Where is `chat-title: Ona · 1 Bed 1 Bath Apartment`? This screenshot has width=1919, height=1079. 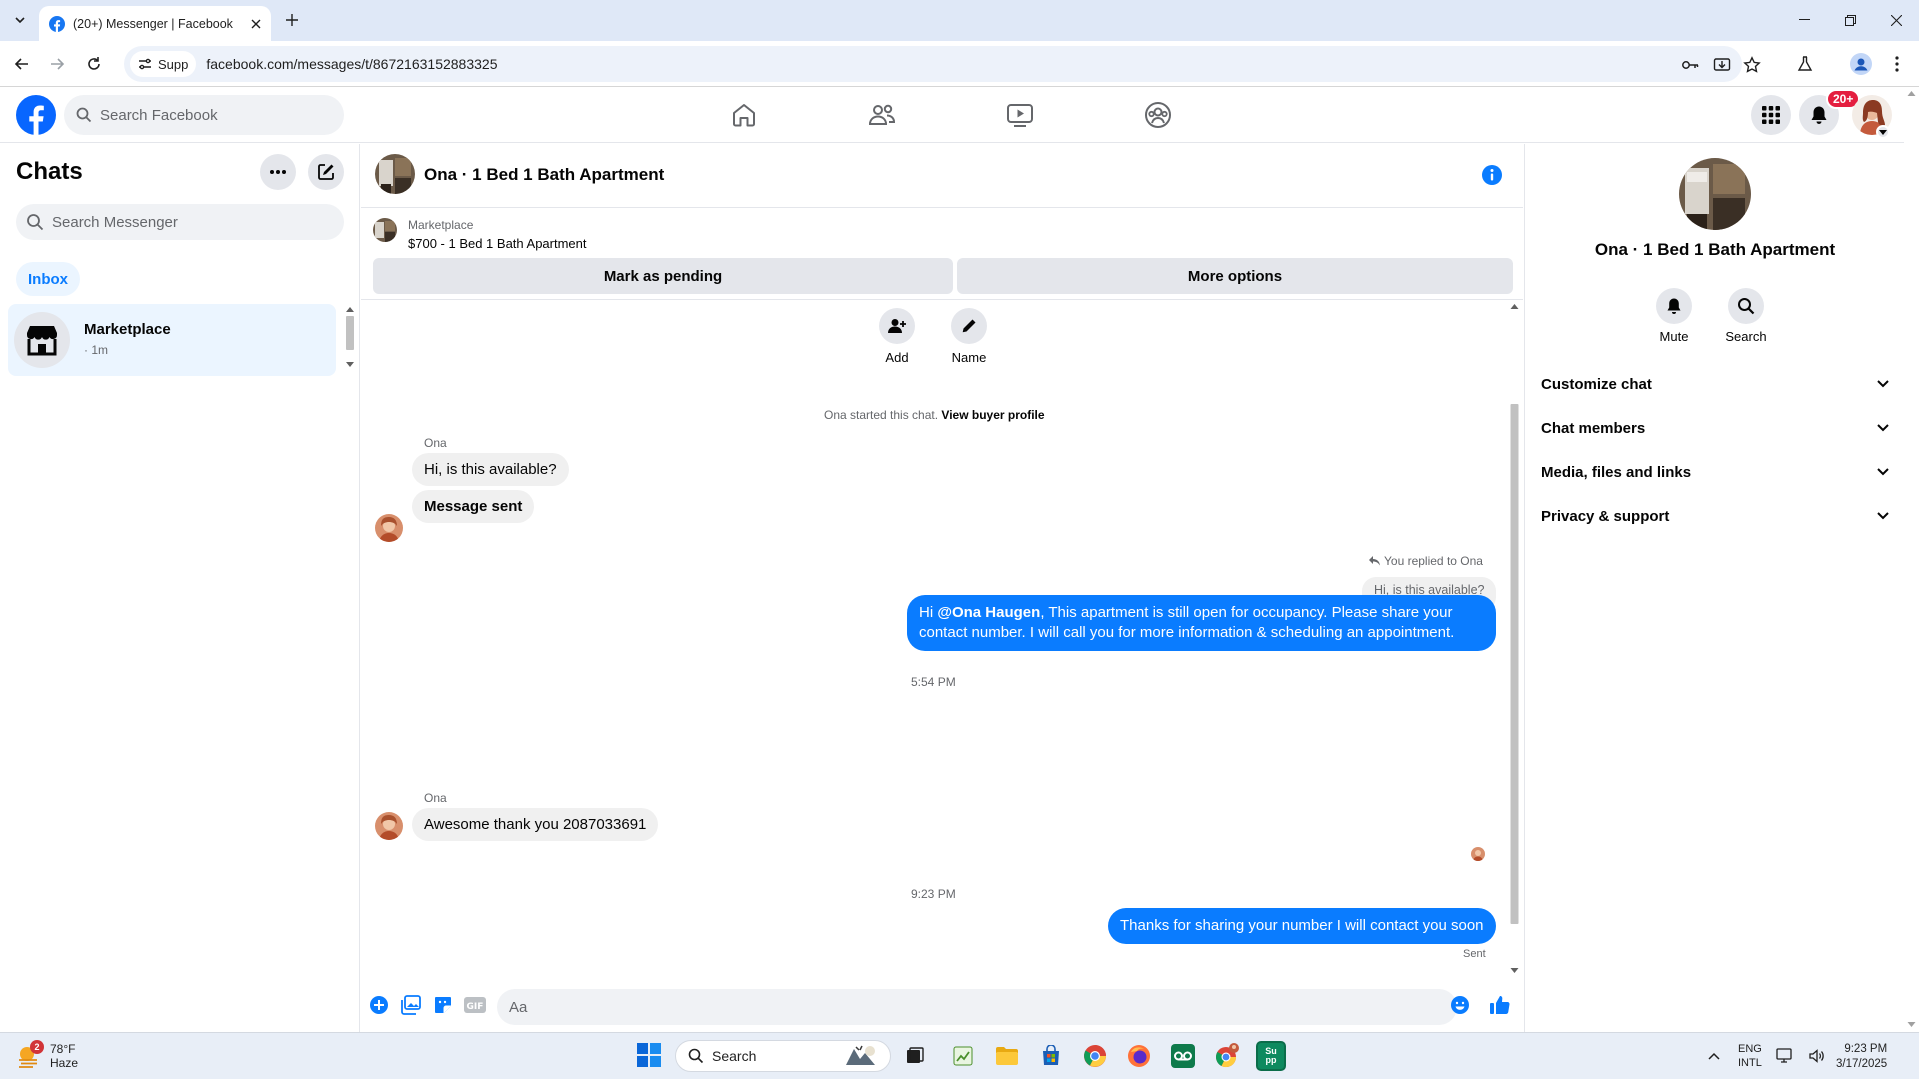 chat-title: Ona · 1 Bed 1 Bath Apartment is located at coordinates (544, 175).